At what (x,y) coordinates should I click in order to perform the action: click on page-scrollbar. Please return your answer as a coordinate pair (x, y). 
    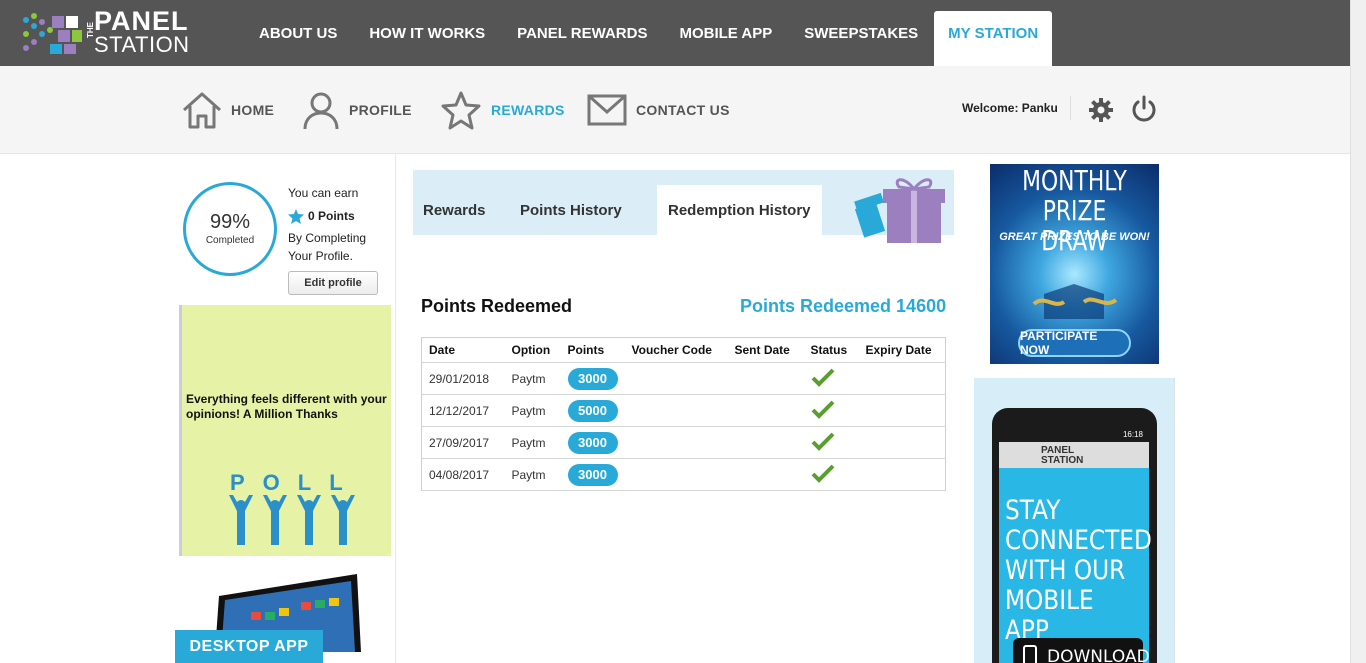
    Looking at the image, I should click on (1358, 331).